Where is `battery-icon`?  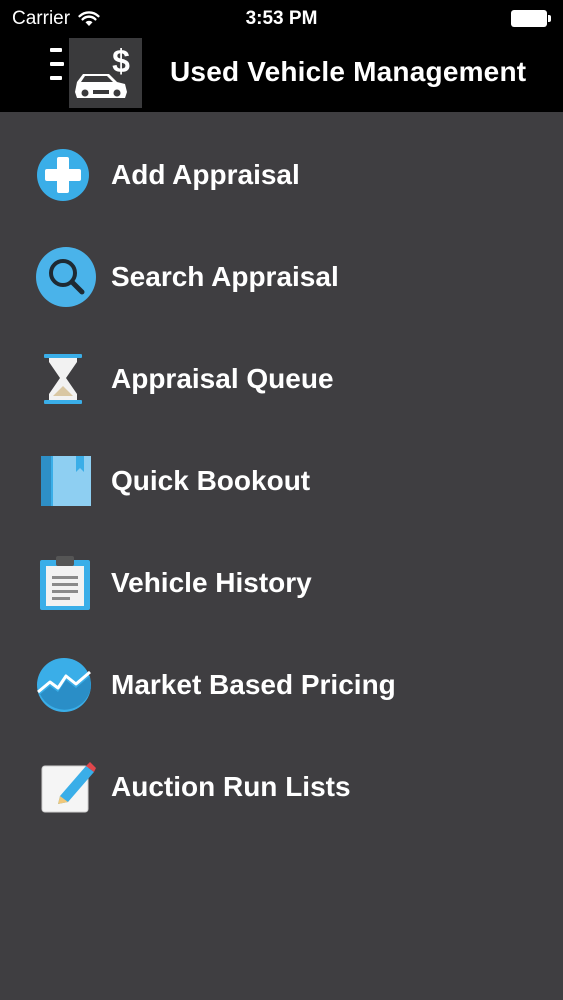
battery-icon is located at coordinates (531, 18).